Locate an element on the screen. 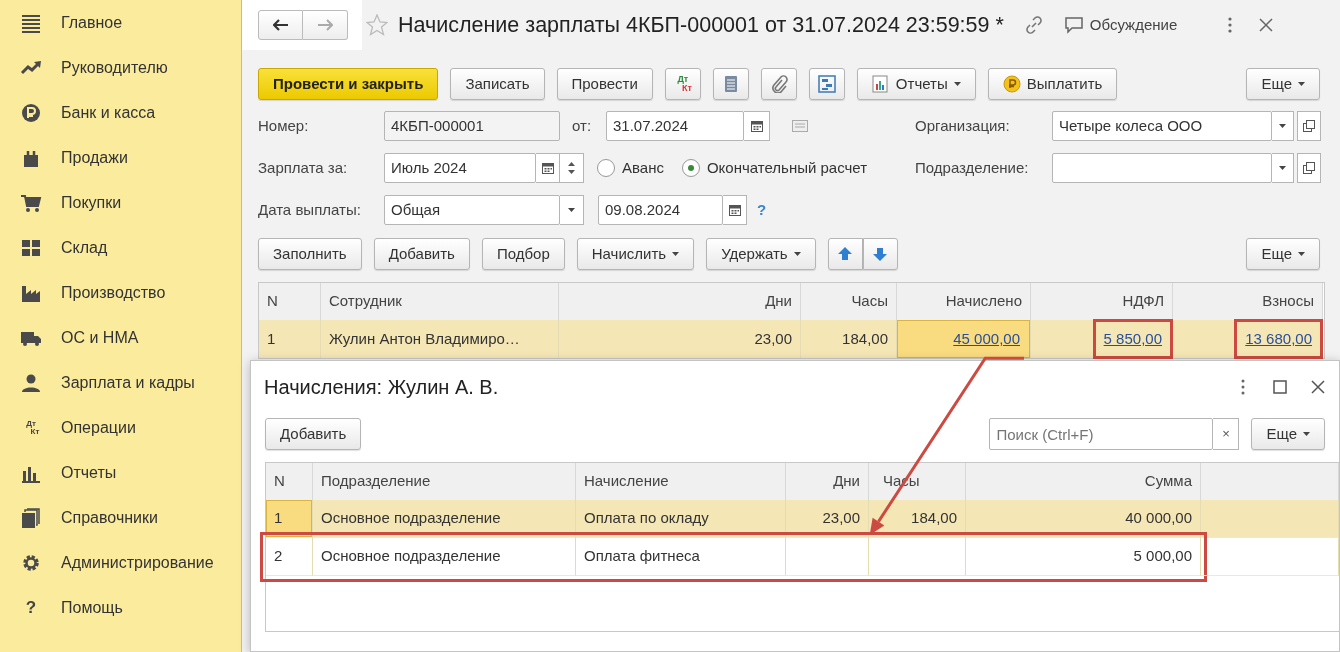  move-up-button is located at coordinates (845, 254).